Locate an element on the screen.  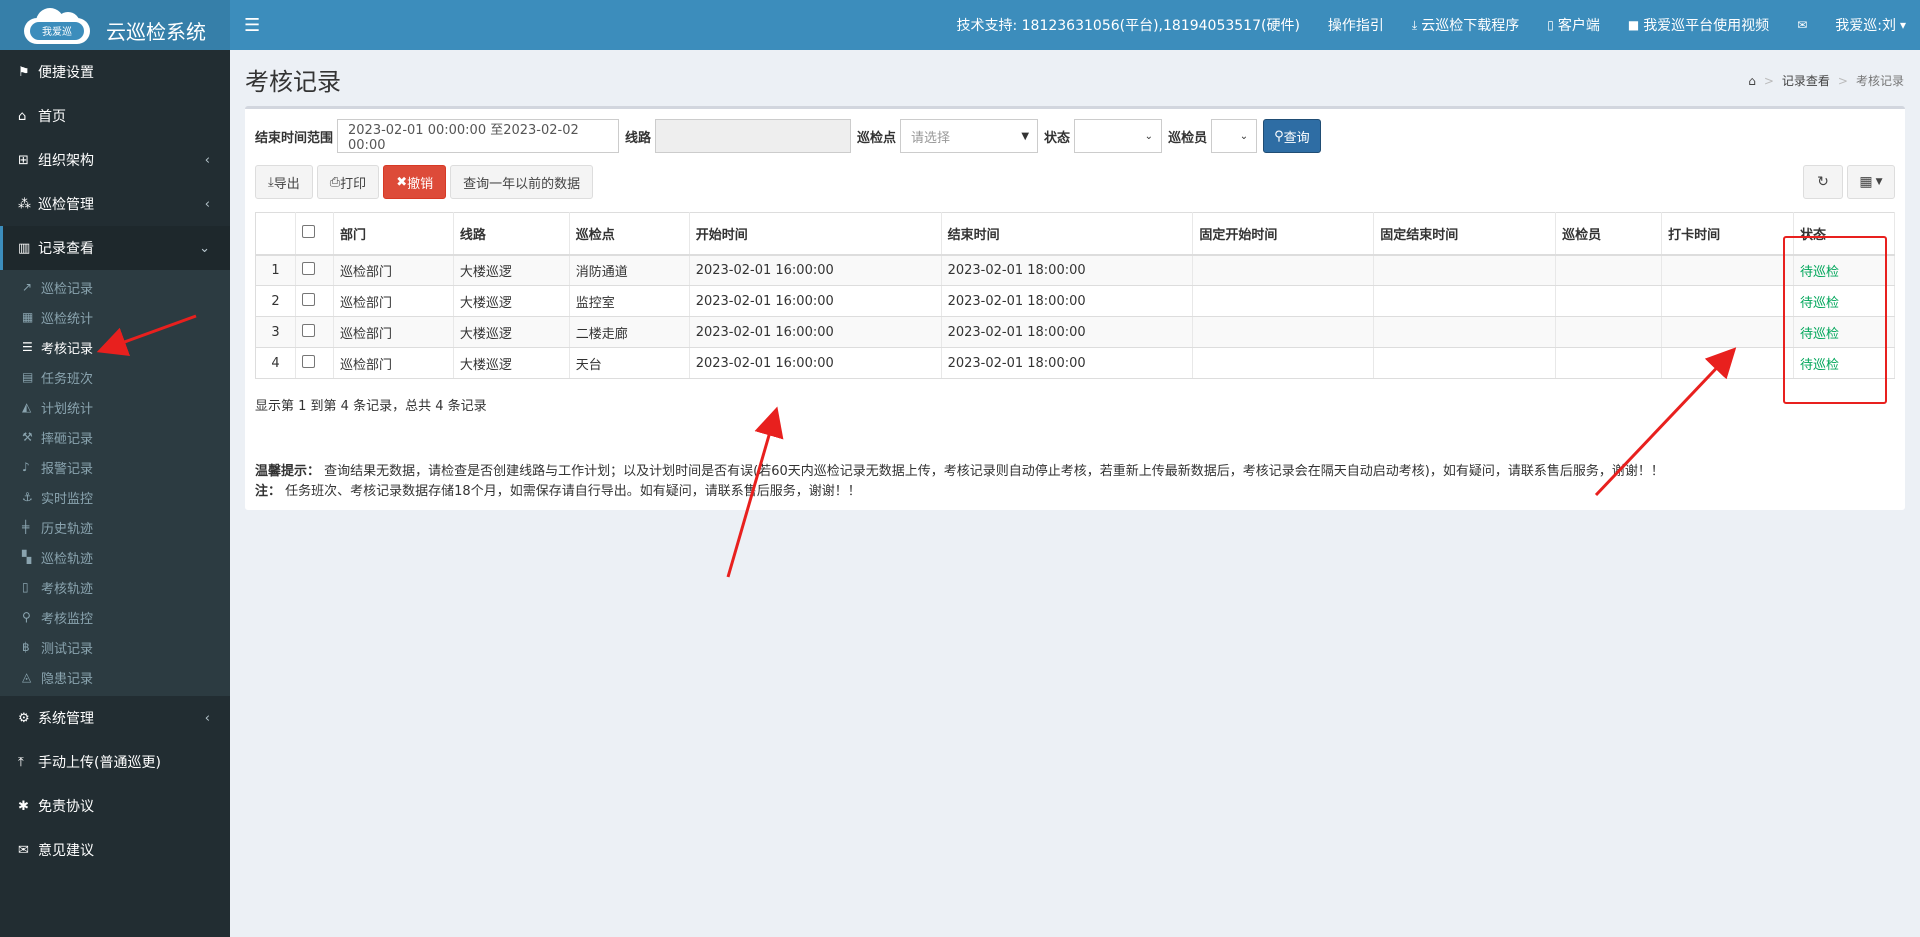
sidebar-item-records: ▥ 记录查看 ⌄ is located at coordinates (115, 248).